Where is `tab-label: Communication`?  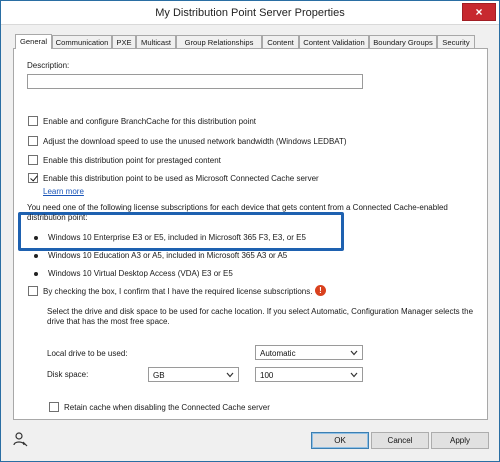 tab-label: Communication is located at coordinates (82, 42).